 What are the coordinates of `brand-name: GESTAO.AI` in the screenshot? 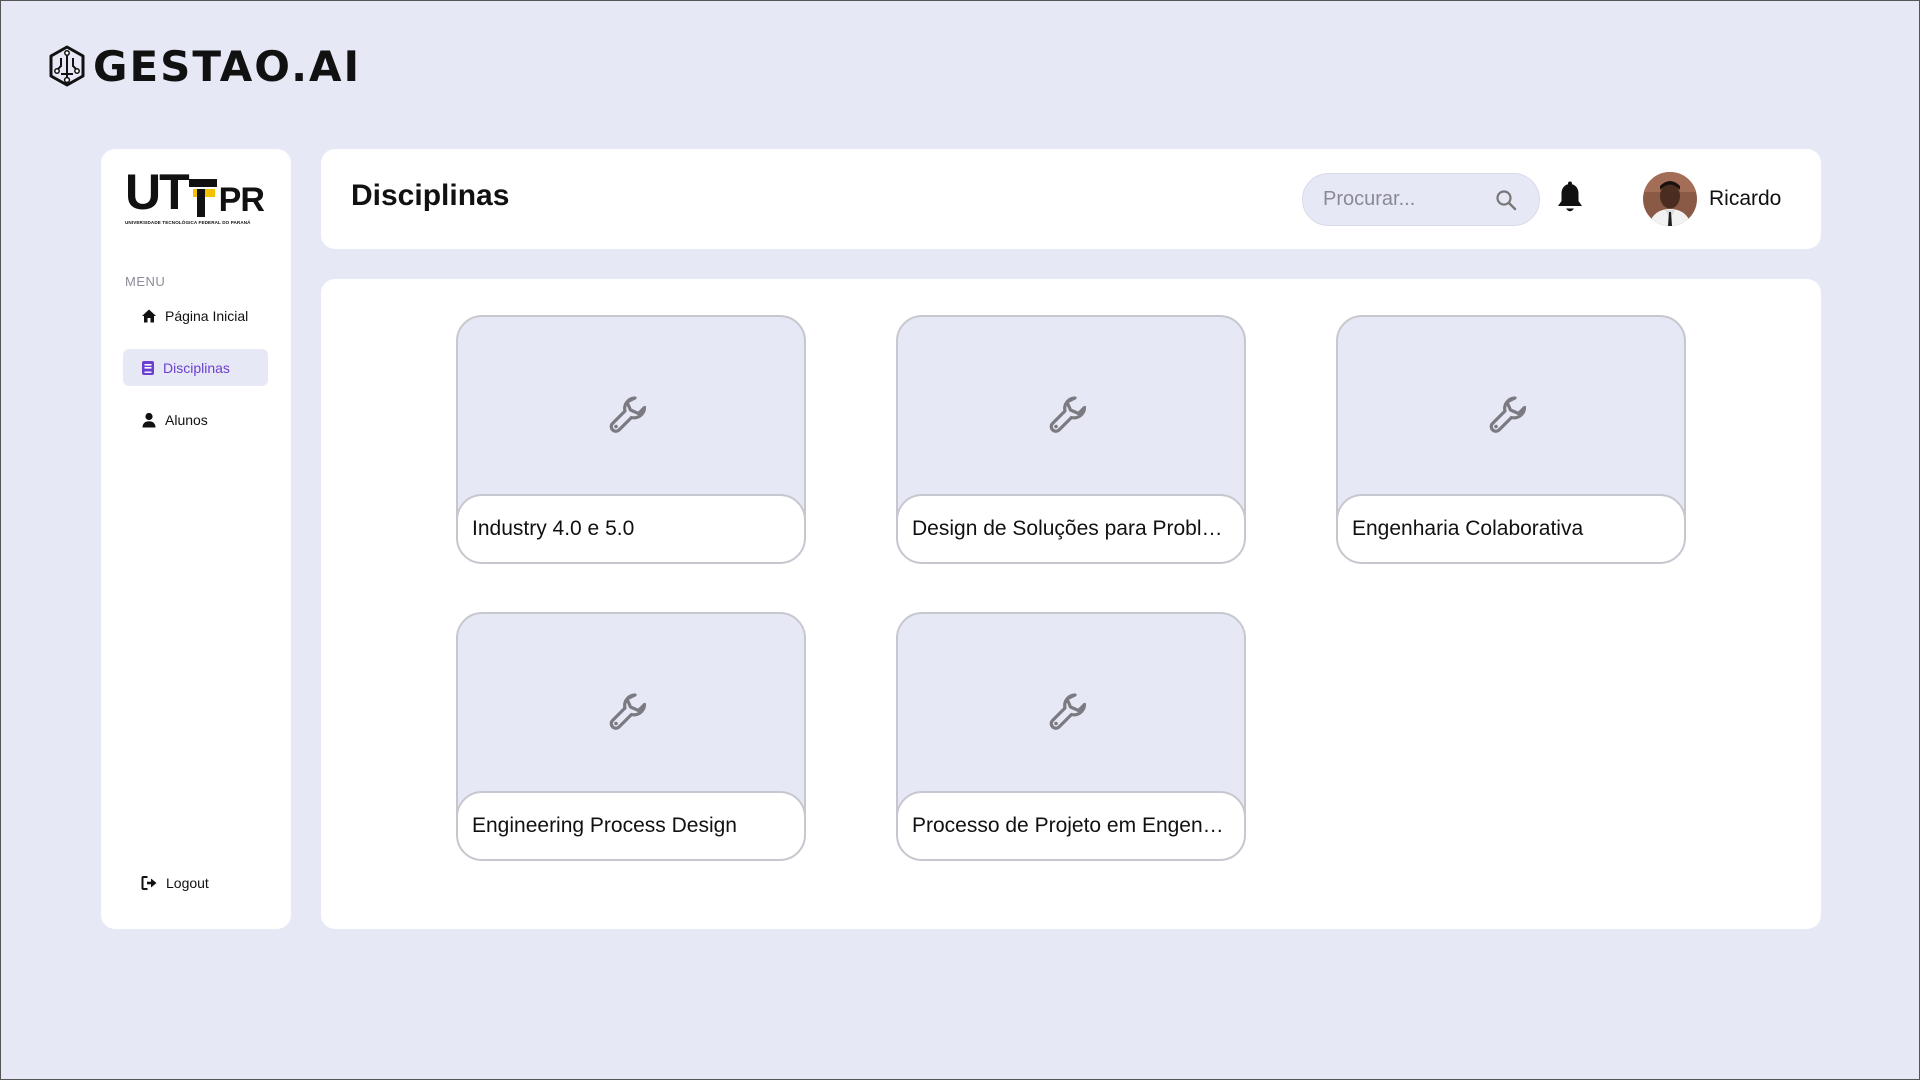 It's located at (227, 66).